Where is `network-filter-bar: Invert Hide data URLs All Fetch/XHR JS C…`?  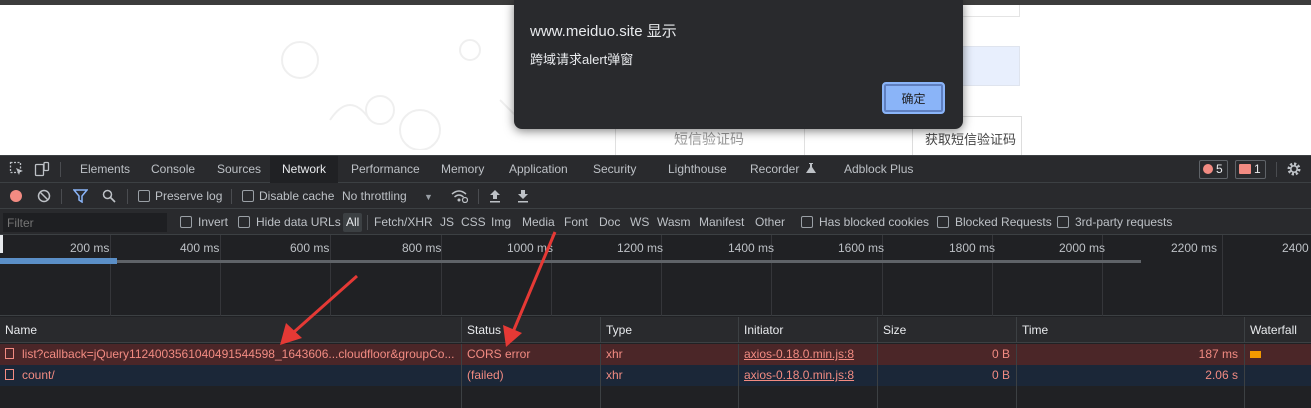
network-filter-bar: Invert Hide data URLs All Fetch/XHR JS C… is located at coordinates (655, 222).